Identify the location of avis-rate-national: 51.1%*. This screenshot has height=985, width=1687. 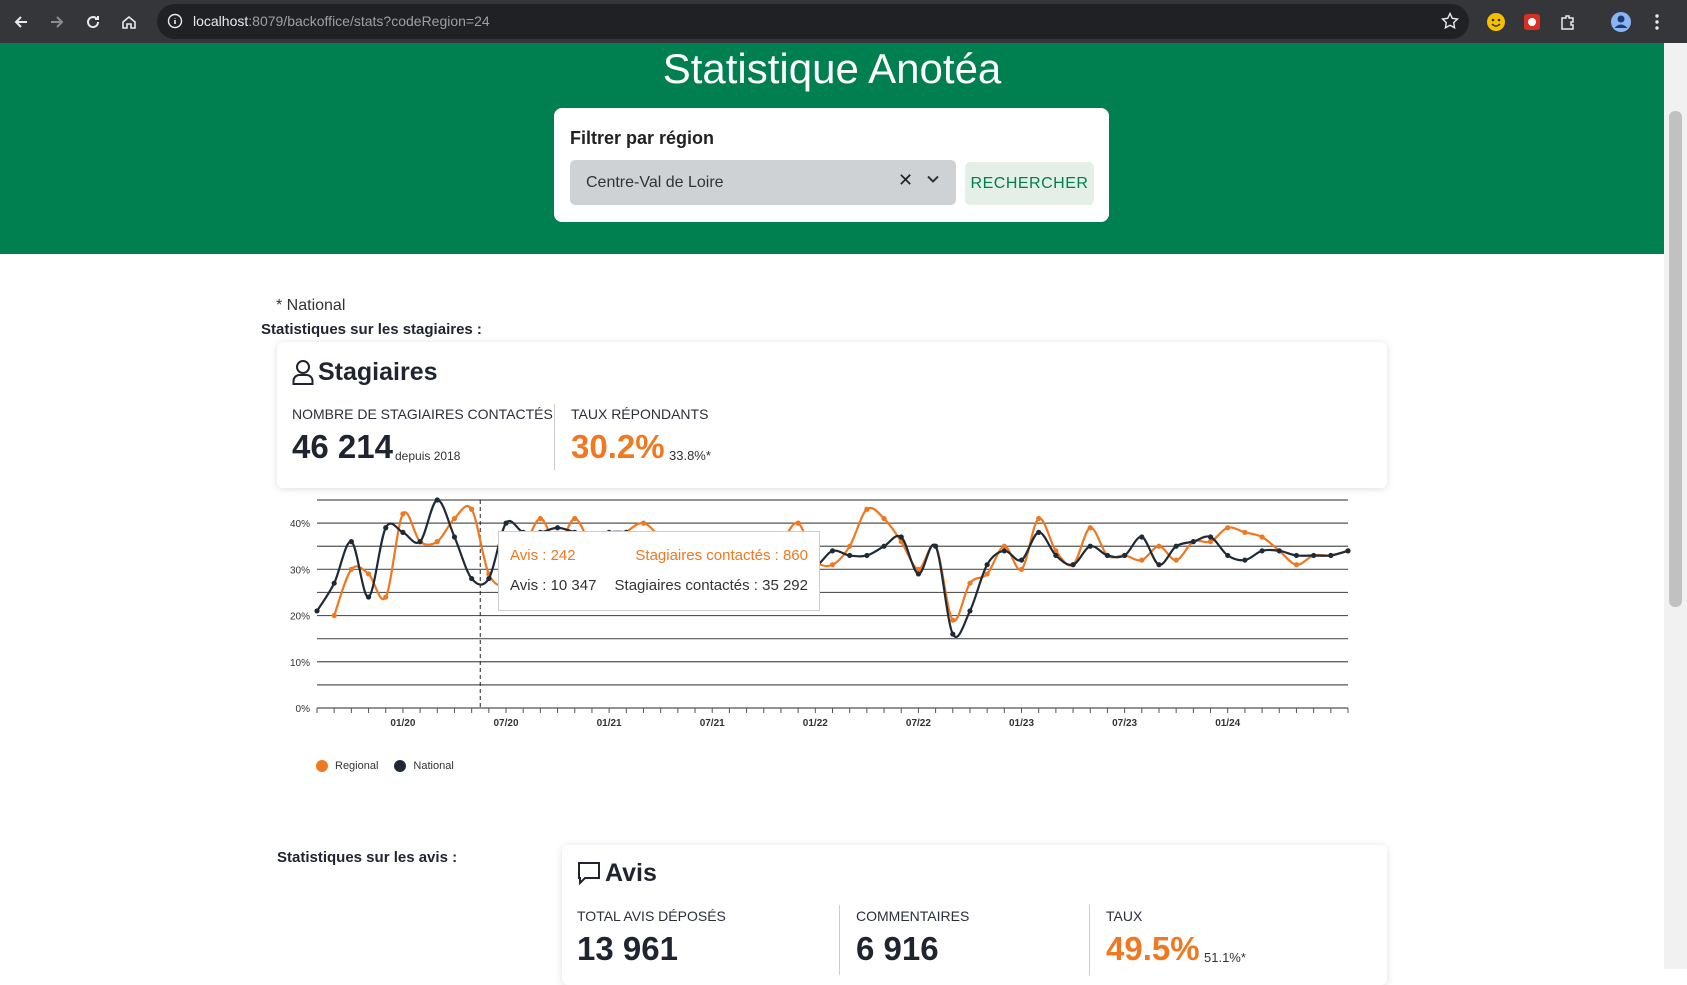
(1225, 957).